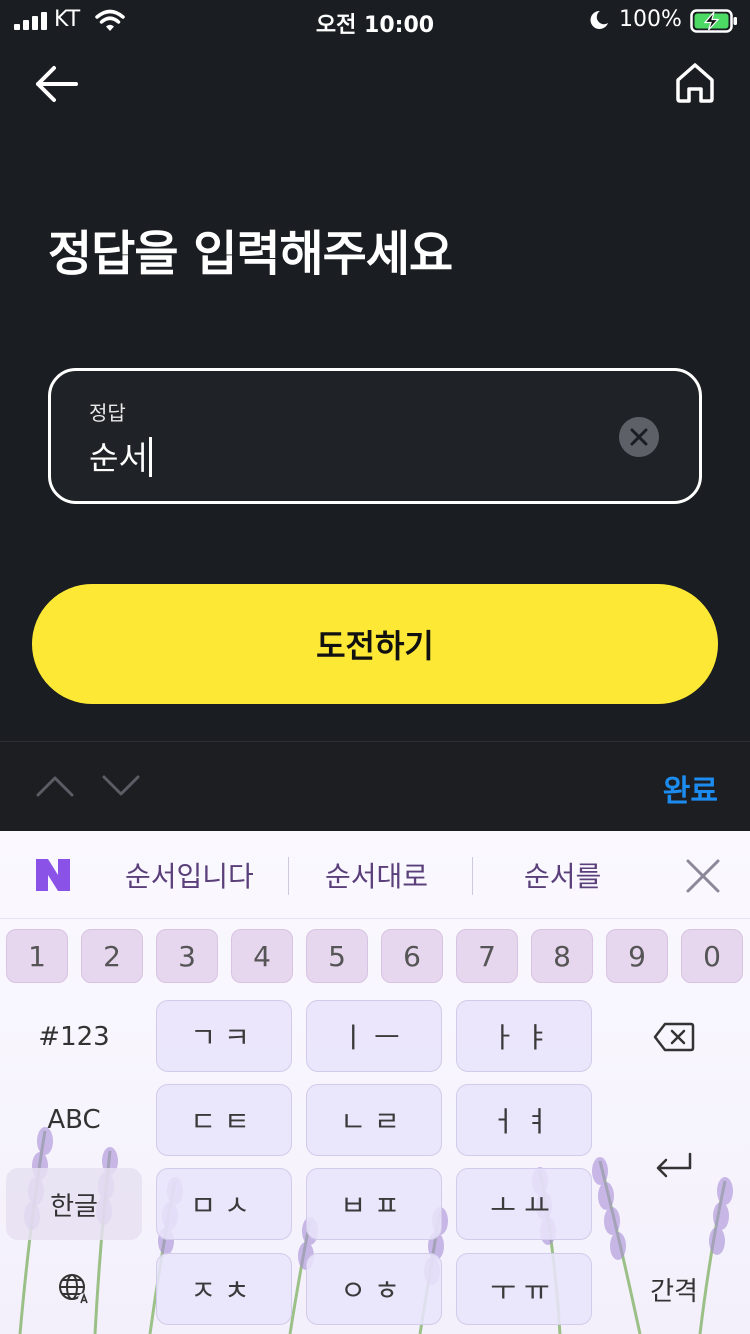  I want to click on consonant-key: ㅂㅍ, so click(374, 1204).